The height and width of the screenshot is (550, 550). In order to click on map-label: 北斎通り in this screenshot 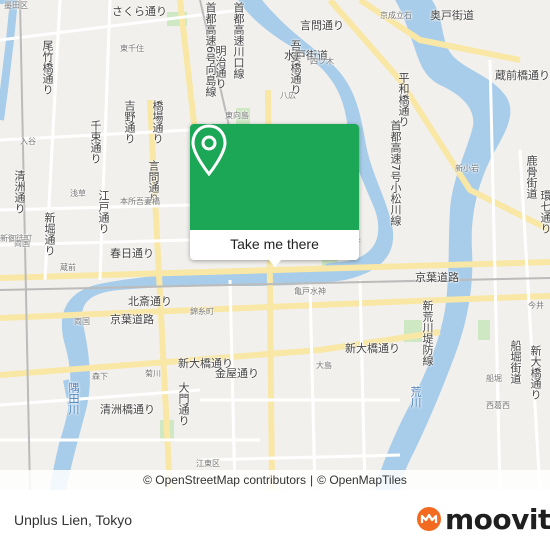, I will do `click(150, 301)`.